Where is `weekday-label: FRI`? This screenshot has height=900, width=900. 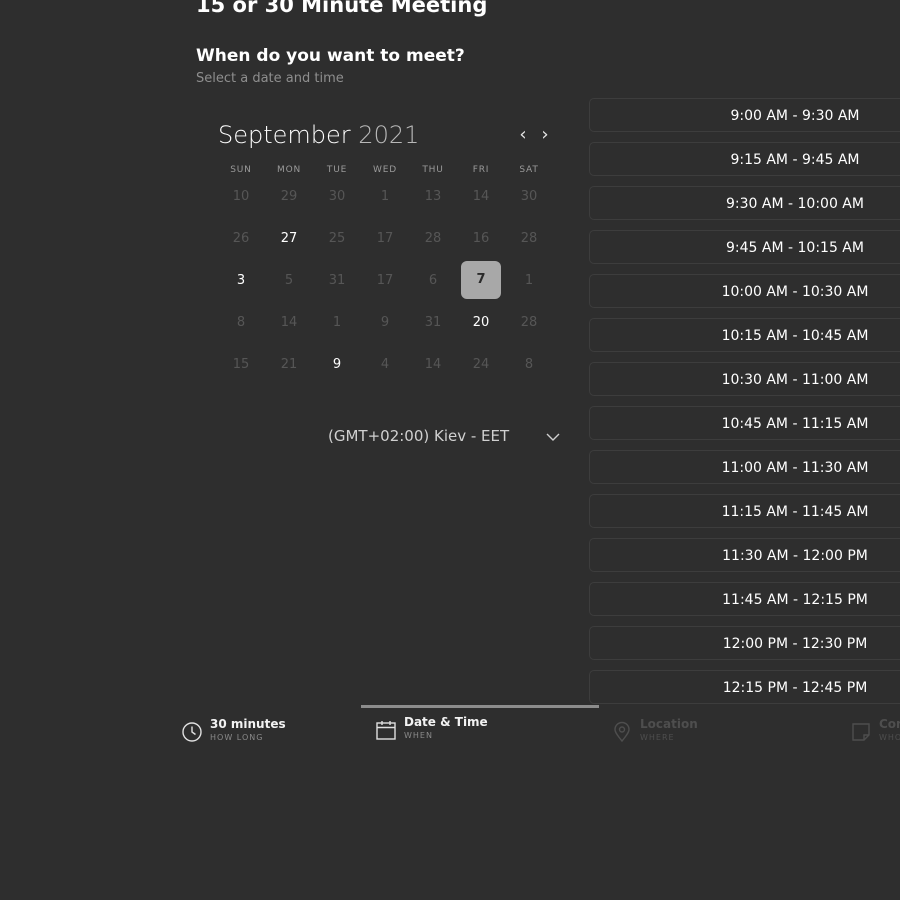 weekday-label: FRI is located at coordinates (481, 170).